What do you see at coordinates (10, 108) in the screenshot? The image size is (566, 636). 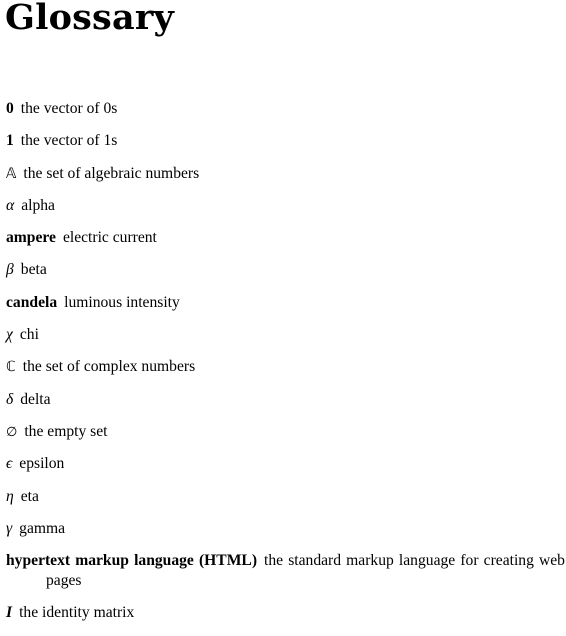 I see `glossary-term: 0` at bounding box center [10, 108].